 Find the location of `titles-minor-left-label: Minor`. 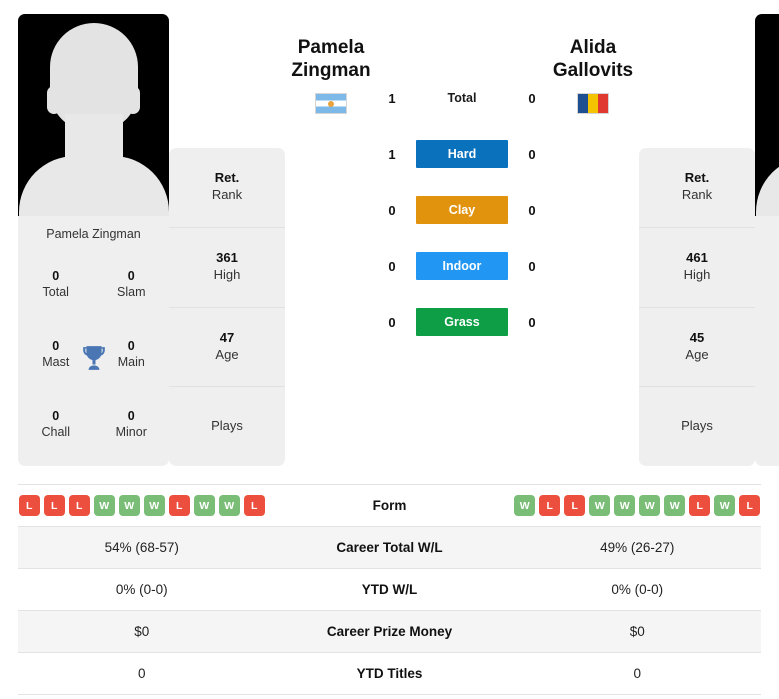

titles-minor-left-label: Minor is located at coordinates (131, 432).